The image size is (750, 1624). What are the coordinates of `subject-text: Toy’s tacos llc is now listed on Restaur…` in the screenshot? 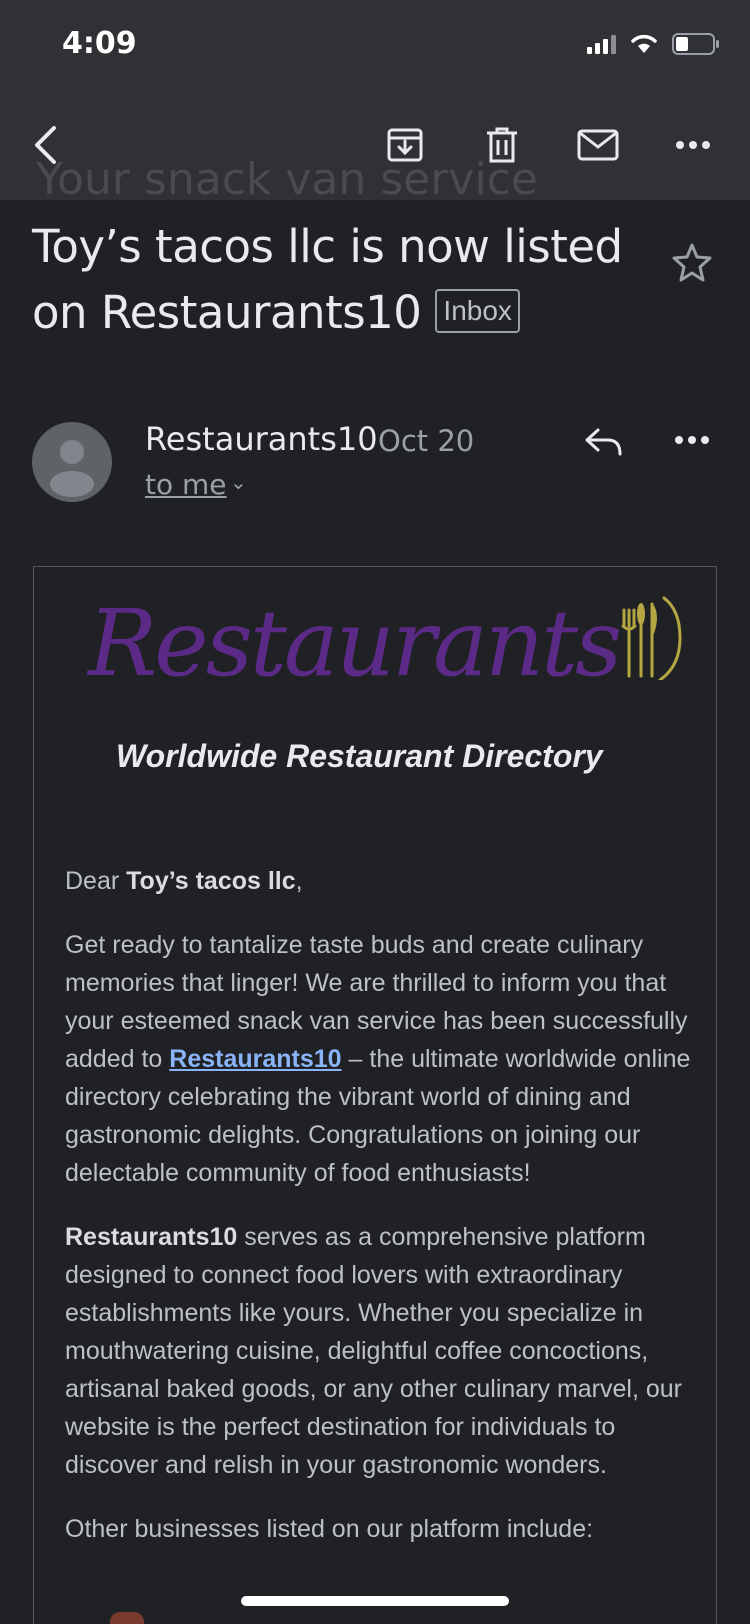 It's located at (327, 279).